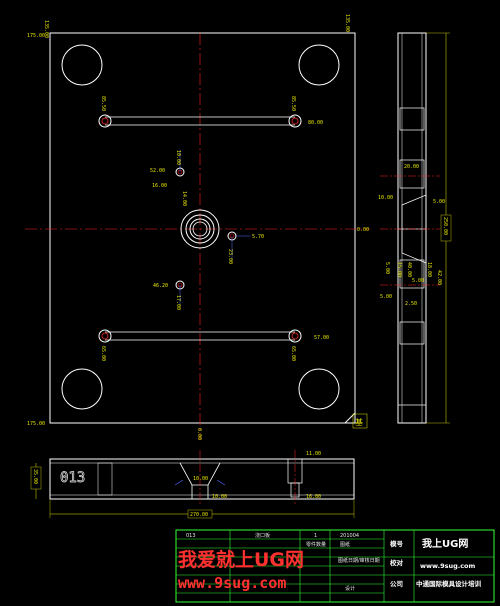 The image size is (500, 606). What do you see at coordinates (387, 268) in the screenshot?
I see `side-label-2: 5.00` at bounding box center [387, 268].